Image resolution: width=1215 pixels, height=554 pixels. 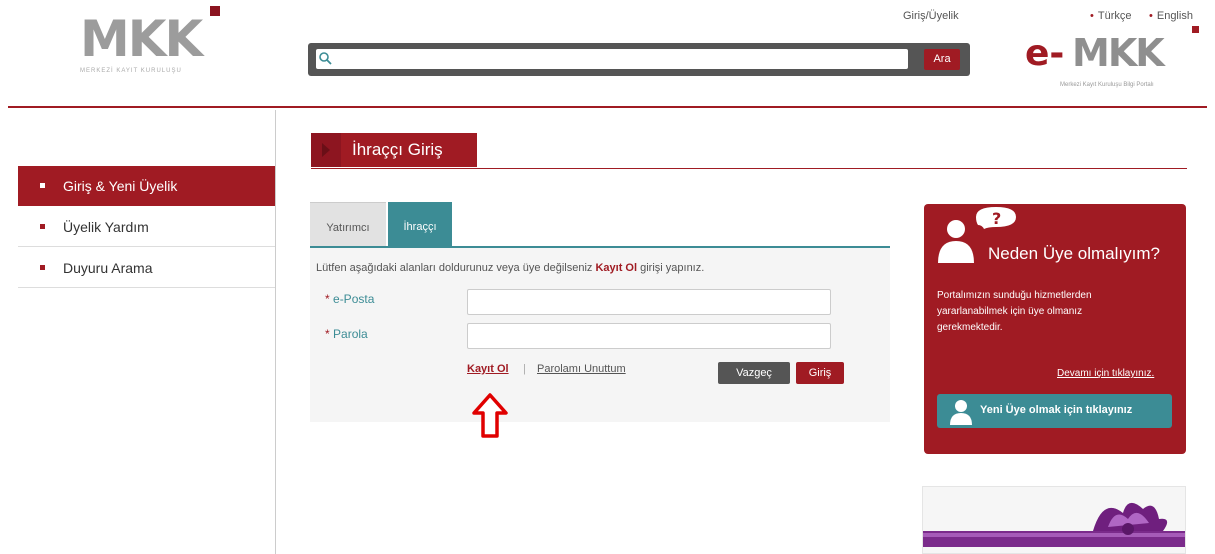 What do you see at coordinates (215, 11) in the screenshot?
I see `mkk-logo-square` at bounding box center [215, 11].